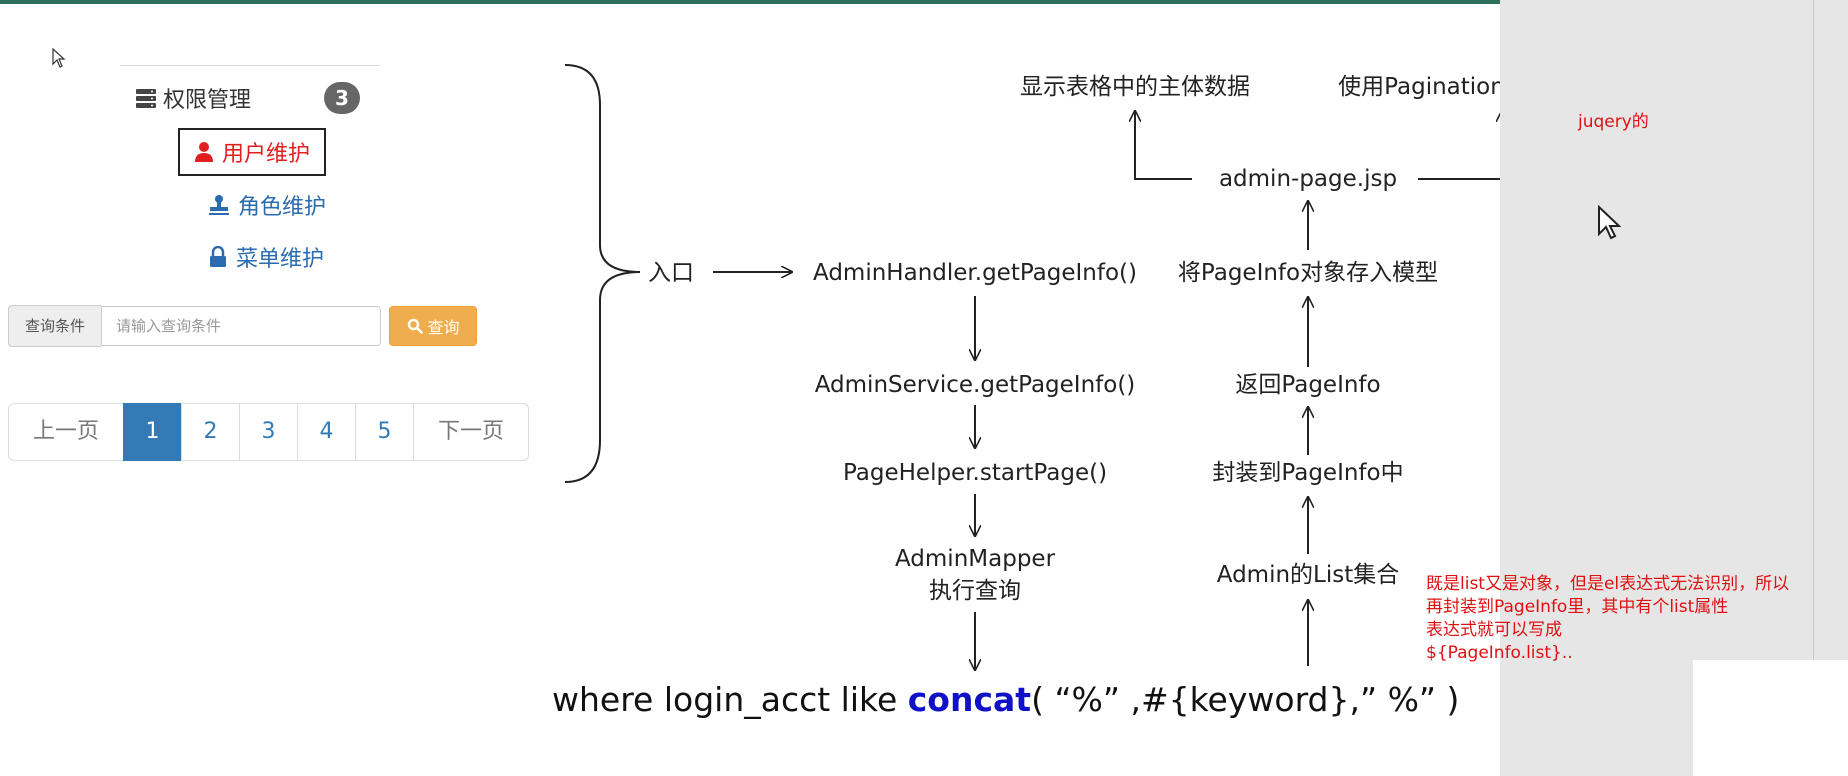 This screenshot has height=776, width=1848. Describe the element at coordinates (1494, 630) in the screenshot. I see `list-note-line-3: 表达式就可以写成` at that location.